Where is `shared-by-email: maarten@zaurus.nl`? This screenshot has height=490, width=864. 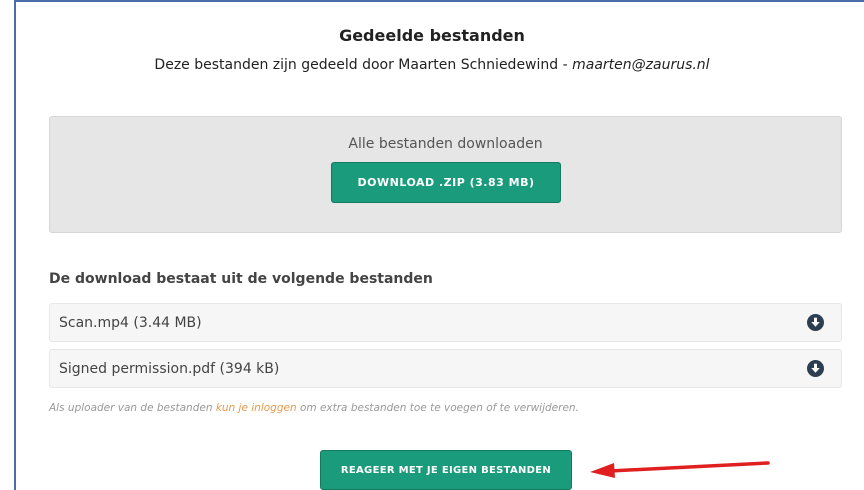
shared-by-email: maarten@zaurus.nl is located at coordinates (641, 65).